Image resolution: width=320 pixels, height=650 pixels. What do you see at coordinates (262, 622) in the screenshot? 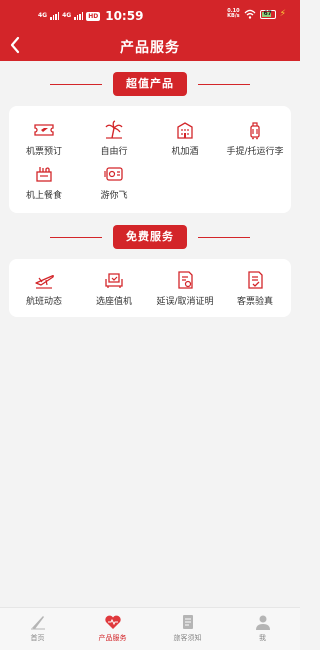
I see `user-icon` at bounding box center [262, 622].